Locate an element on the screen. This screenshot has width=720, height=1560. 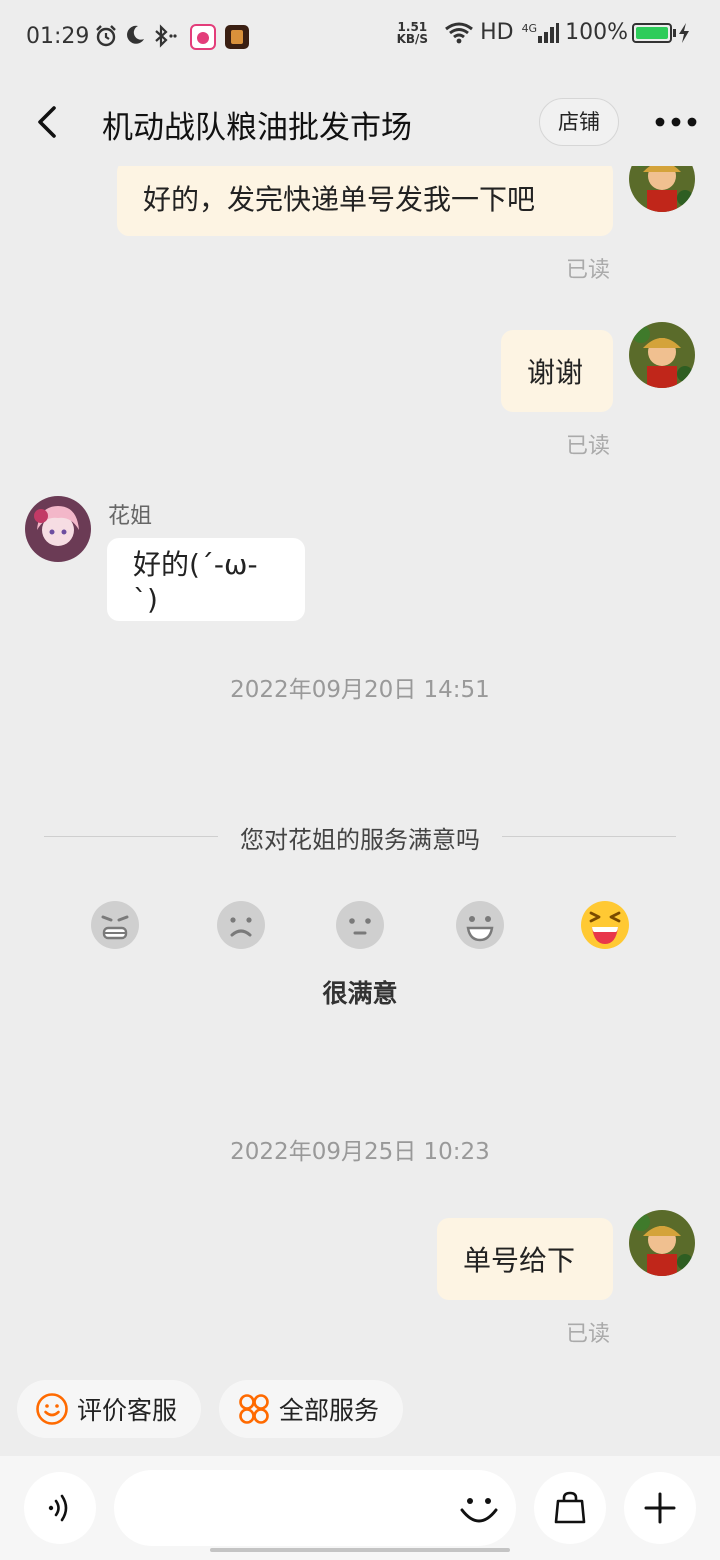
battery-icon is located at coordinates (652, 32).